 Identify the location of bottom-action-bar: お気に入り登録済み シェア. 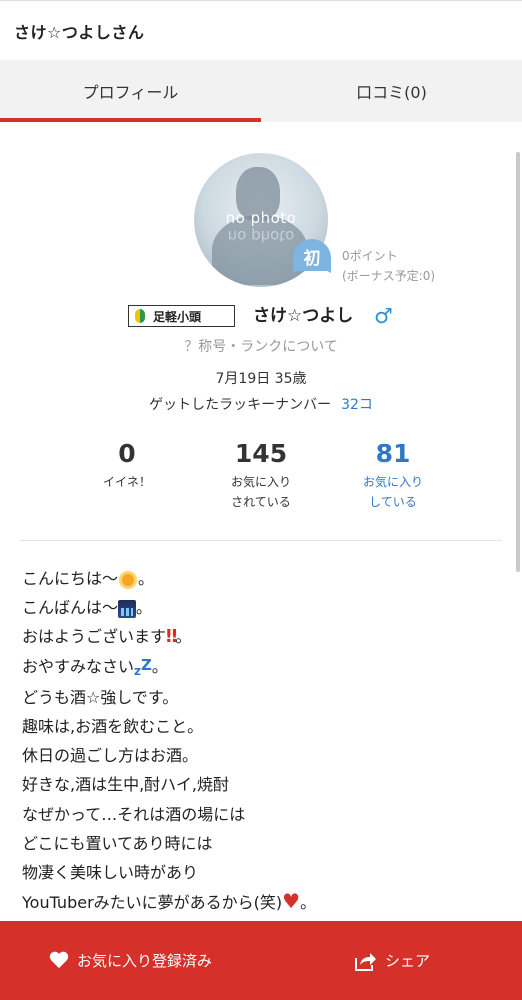
(261, 960).